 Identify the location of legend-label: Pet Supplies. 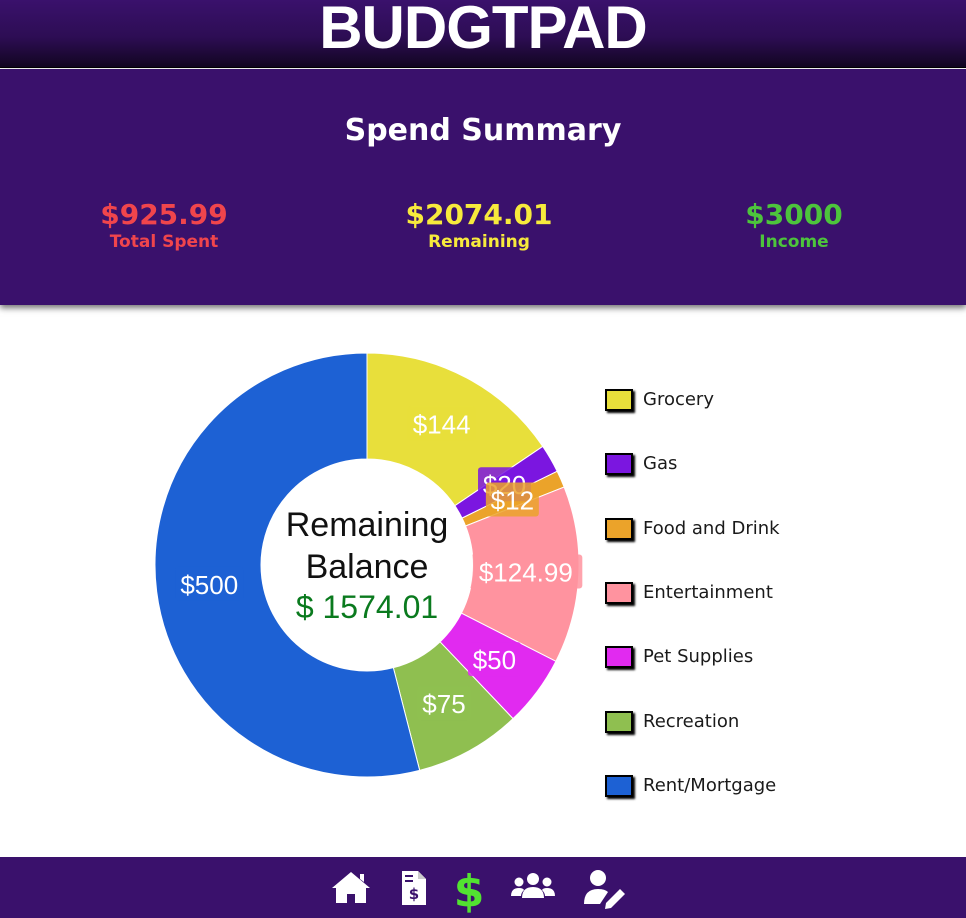
(698, 657).